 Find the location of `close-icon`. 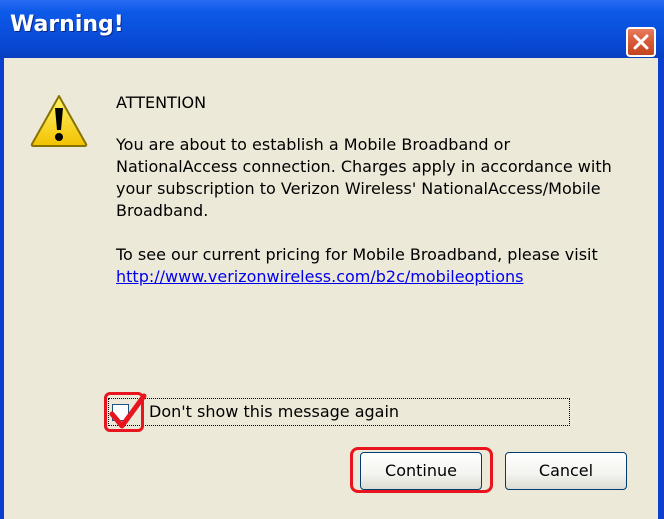

close-icon is located at coordinates (641, 42).